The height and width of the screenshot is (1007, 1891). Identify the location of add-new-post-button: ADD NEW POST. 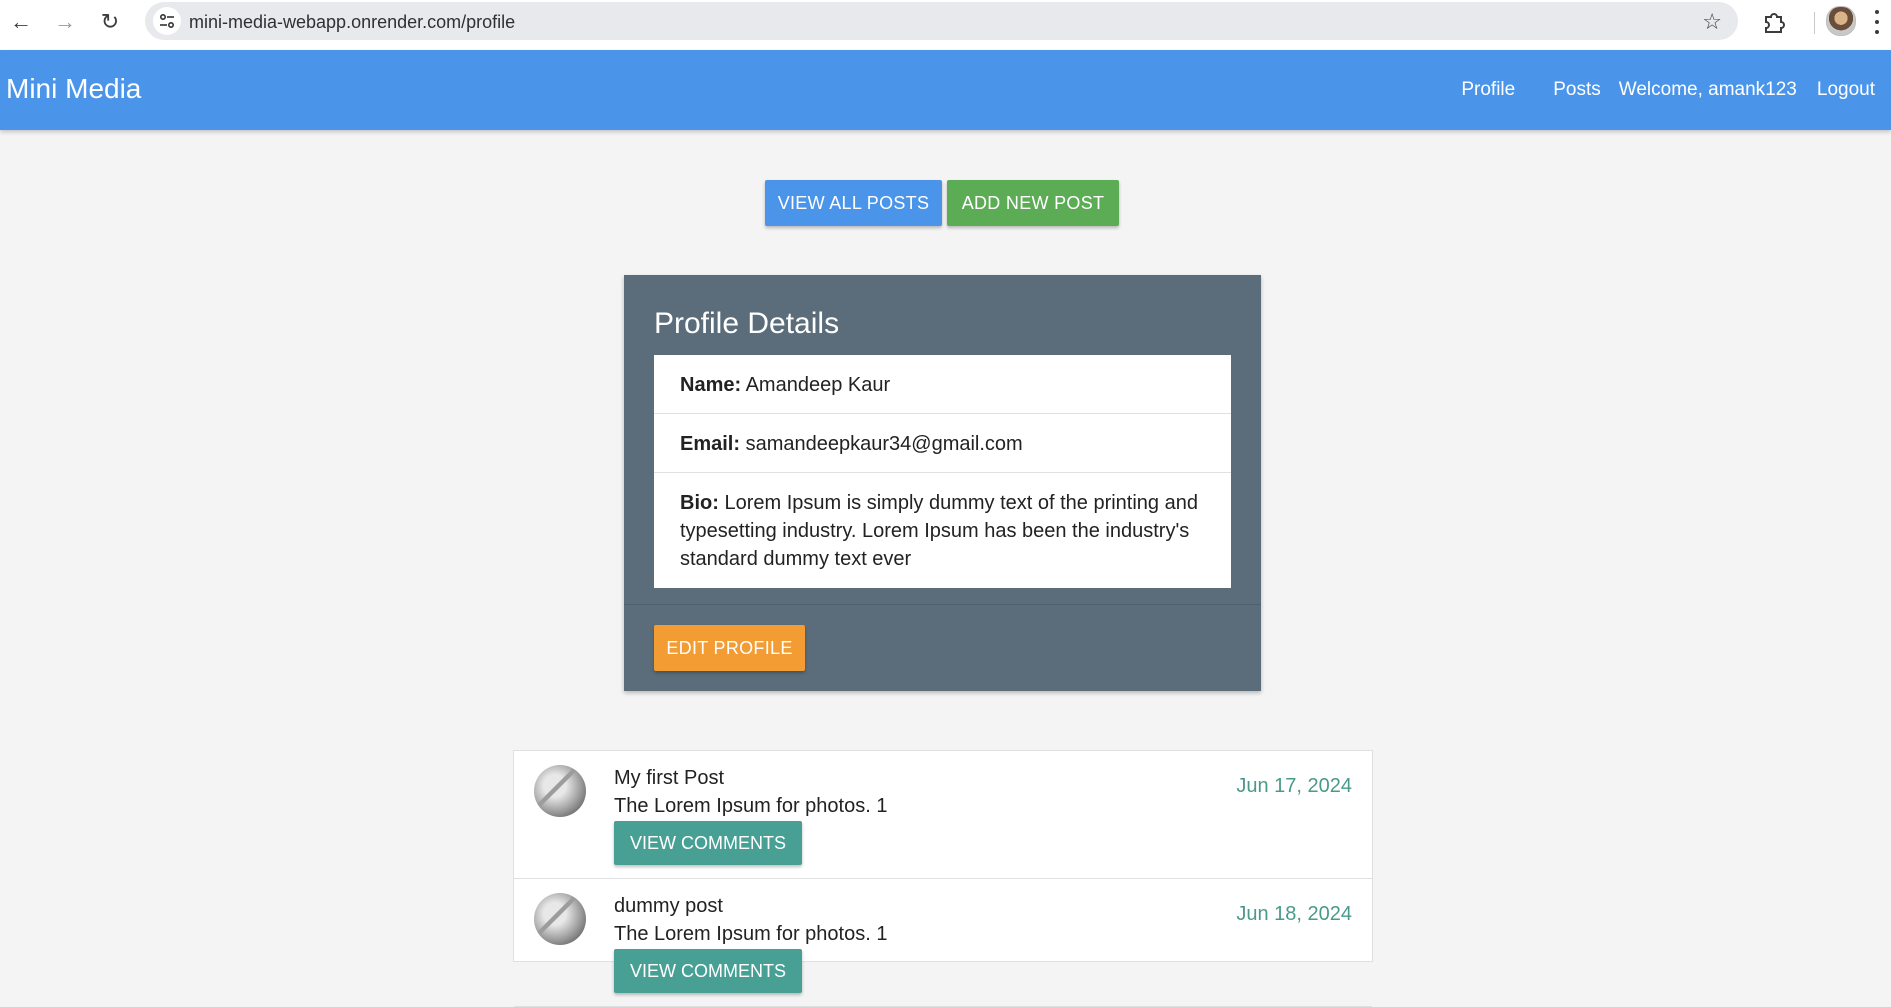
(1033, 203).